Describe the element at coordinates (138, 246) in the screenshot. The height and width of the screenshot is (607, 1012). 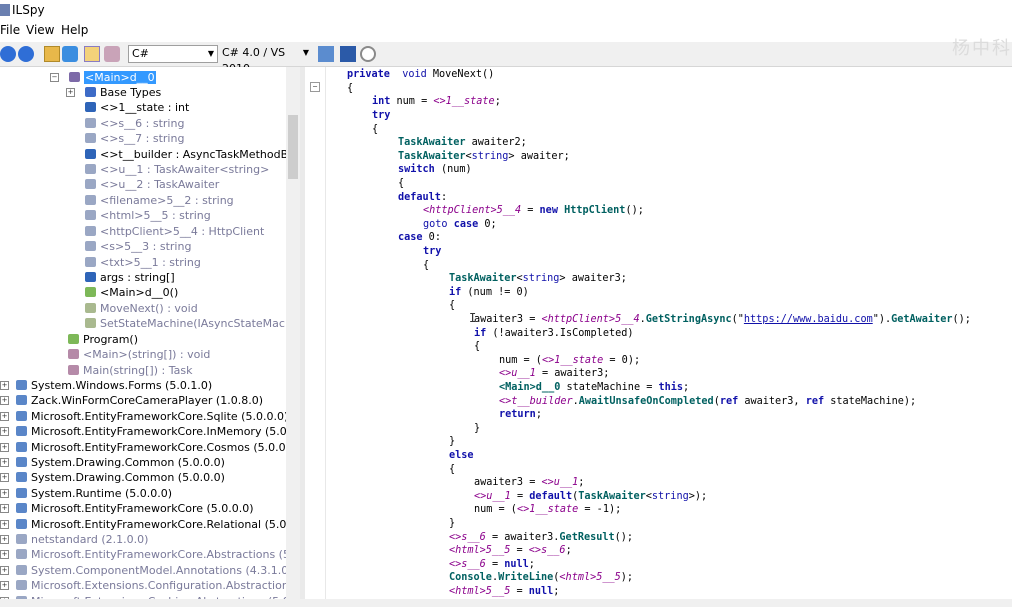
I see `tree-node: <s>5__3 : string` at that location.